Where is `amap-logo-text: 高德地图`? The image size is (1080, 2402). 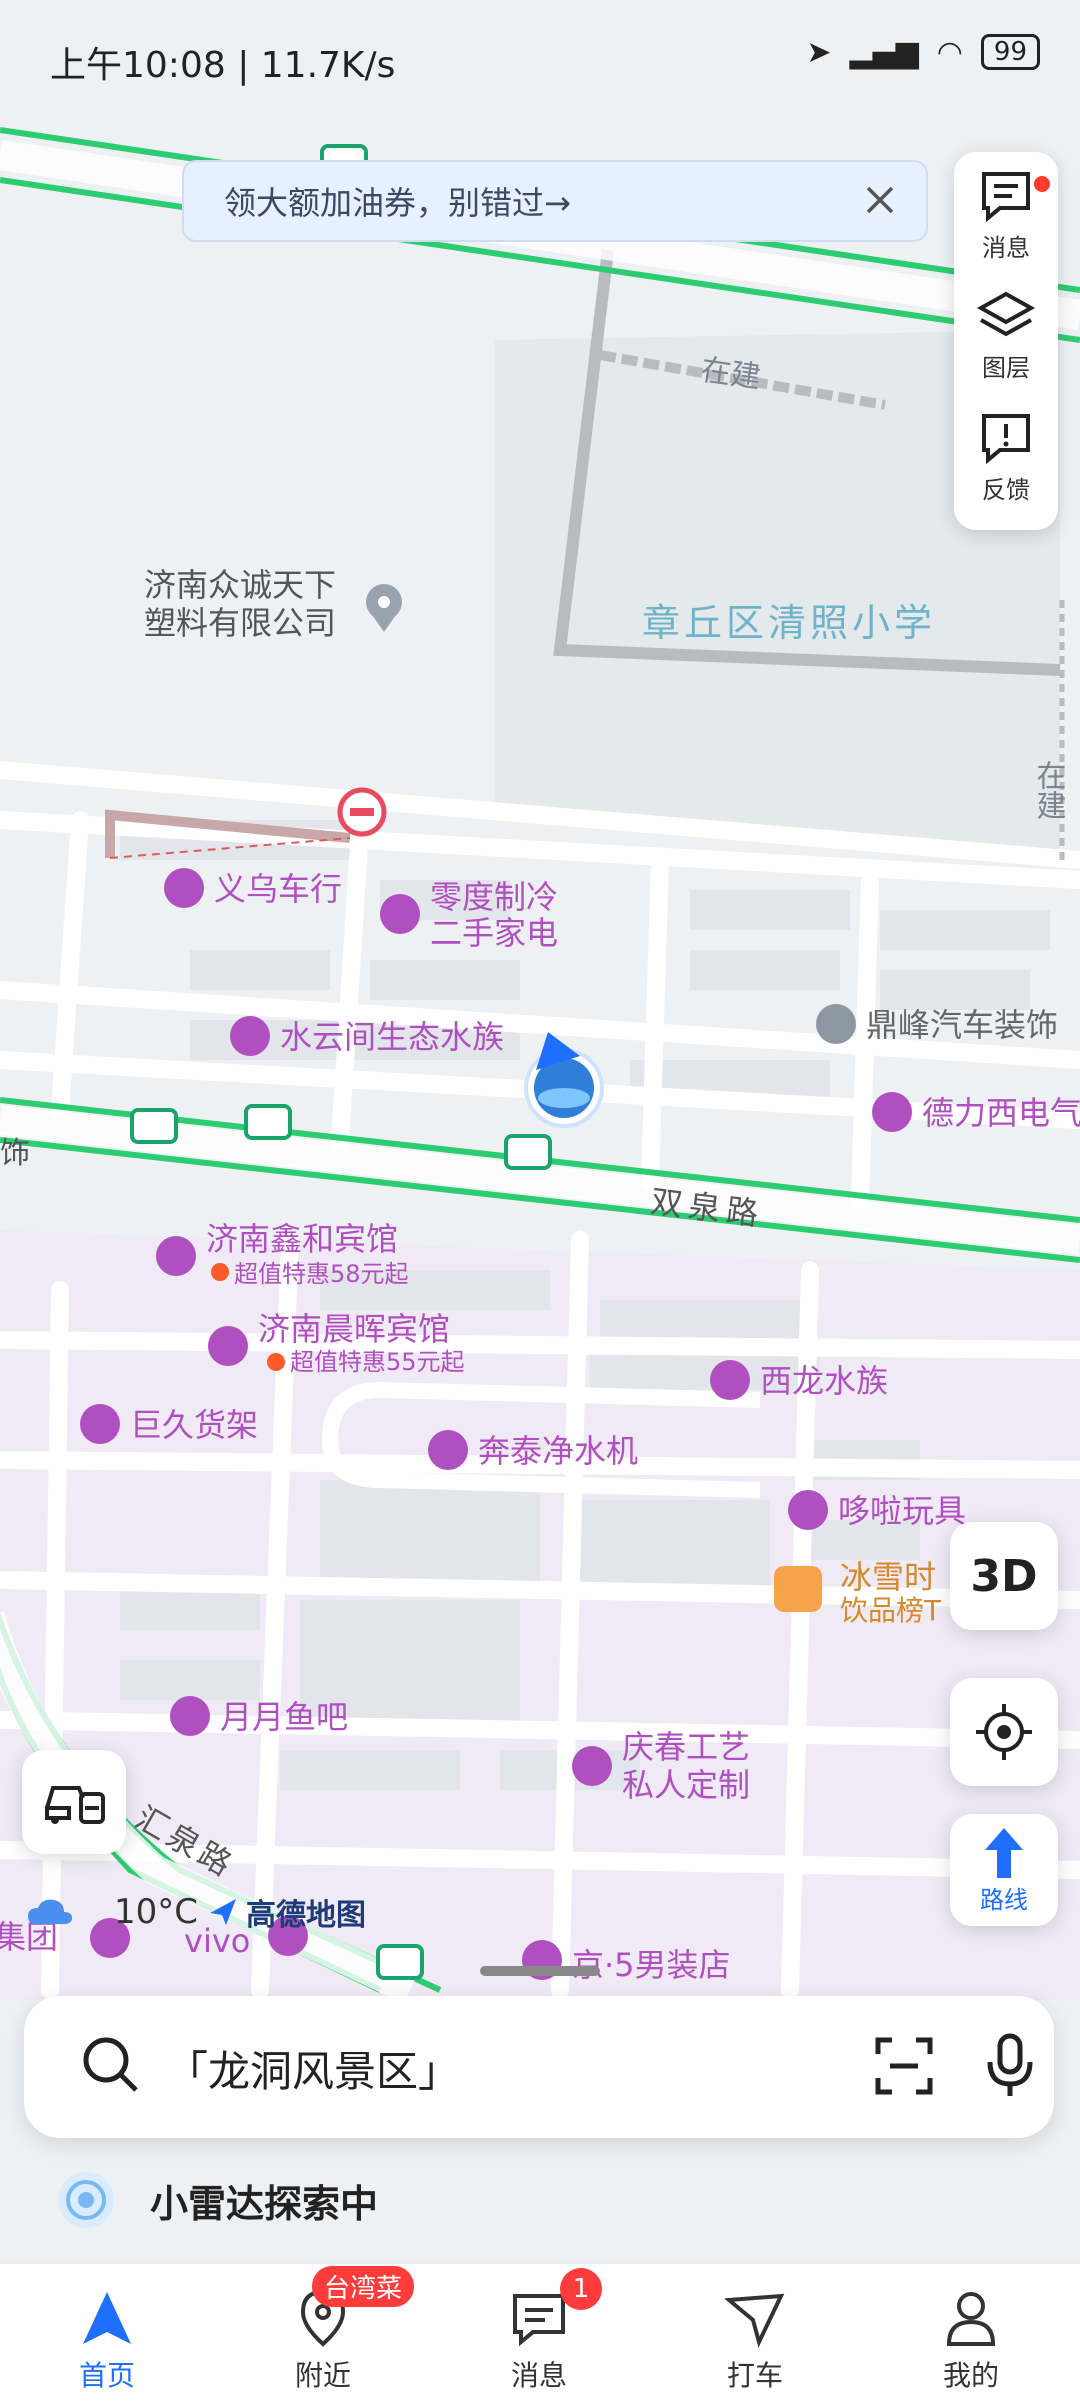 amap-logo-text: 高德地图 is located at coordinates (306, 1915).